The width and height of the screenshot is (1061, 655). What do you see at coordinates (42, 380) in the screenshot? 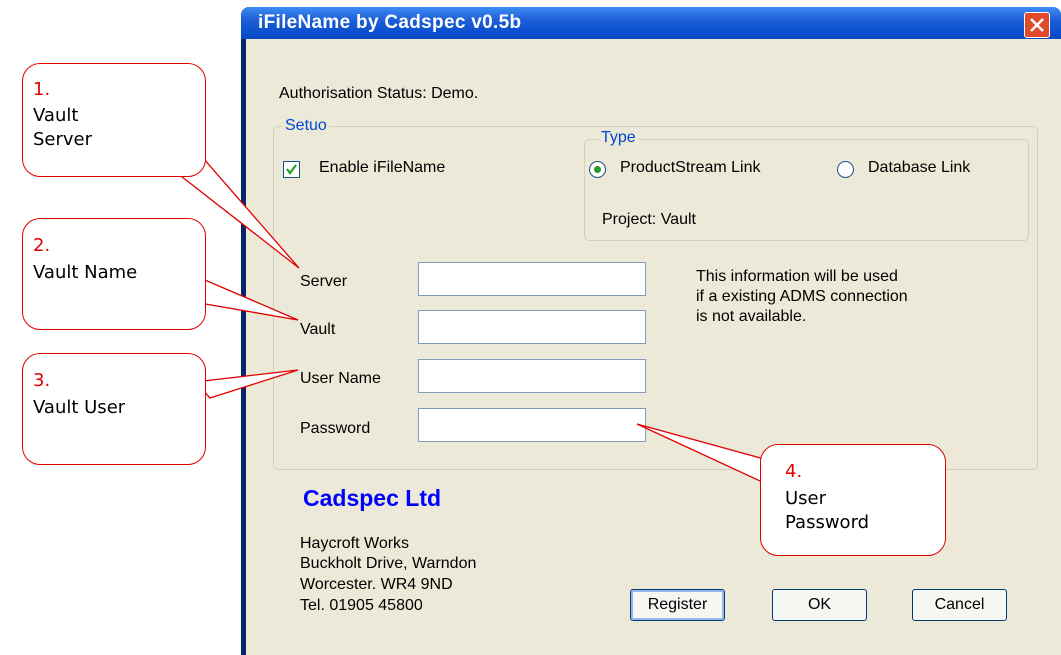
I see `callout-3-number: 3.` at bounding box center [42, 380].